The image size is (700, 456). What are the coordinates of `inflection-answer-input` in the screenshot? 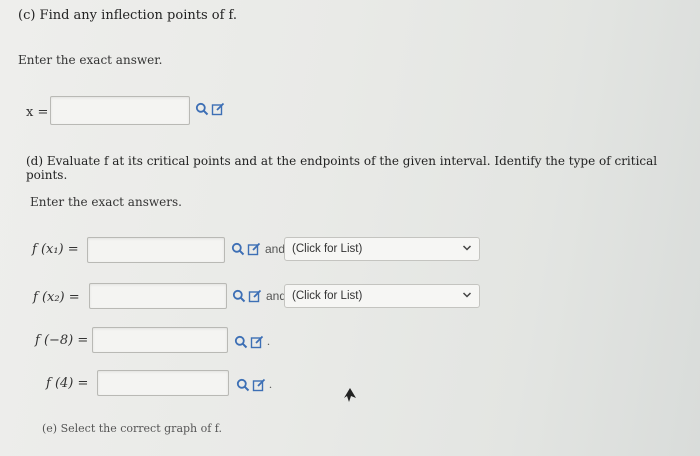 It's located at (120, 110).